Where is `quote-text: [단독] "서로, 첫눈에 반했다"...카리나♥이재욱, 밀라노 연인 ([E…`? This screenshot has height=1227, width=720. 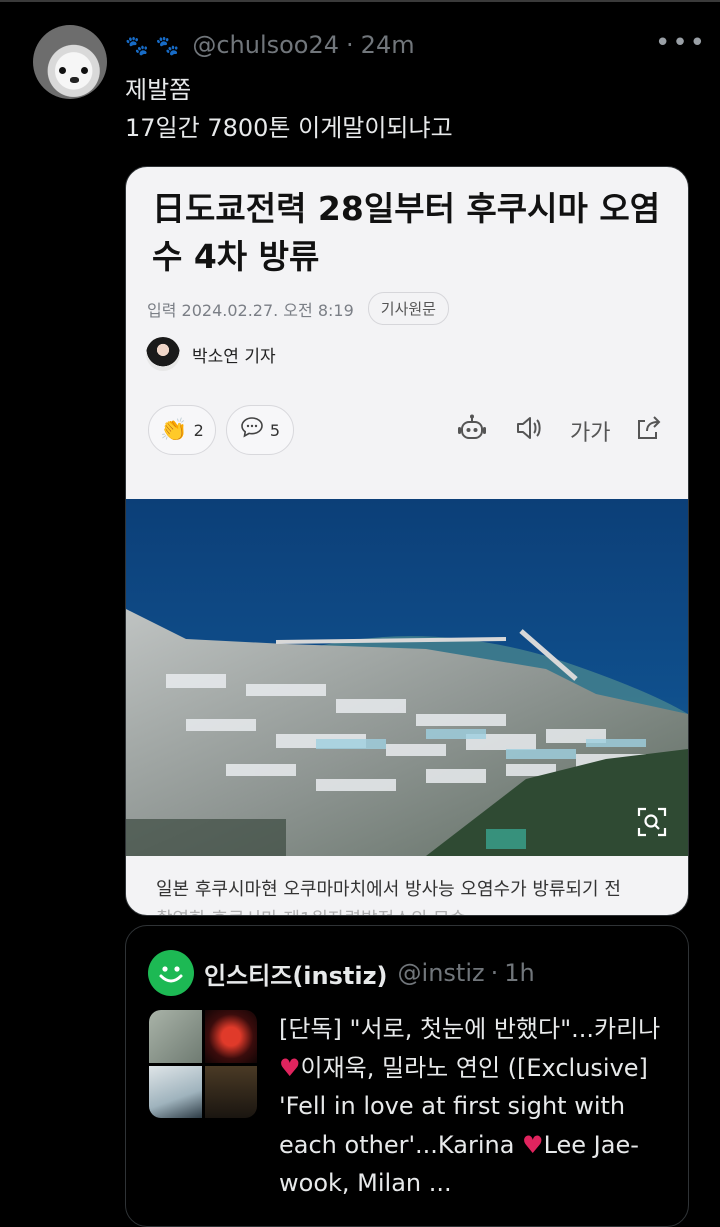
quote-text: [단독] "서로, 첫눈에 반했다"...카리나♥이재욱, 밀라노 연인 ([E… is located at coordinates (479, 1106).